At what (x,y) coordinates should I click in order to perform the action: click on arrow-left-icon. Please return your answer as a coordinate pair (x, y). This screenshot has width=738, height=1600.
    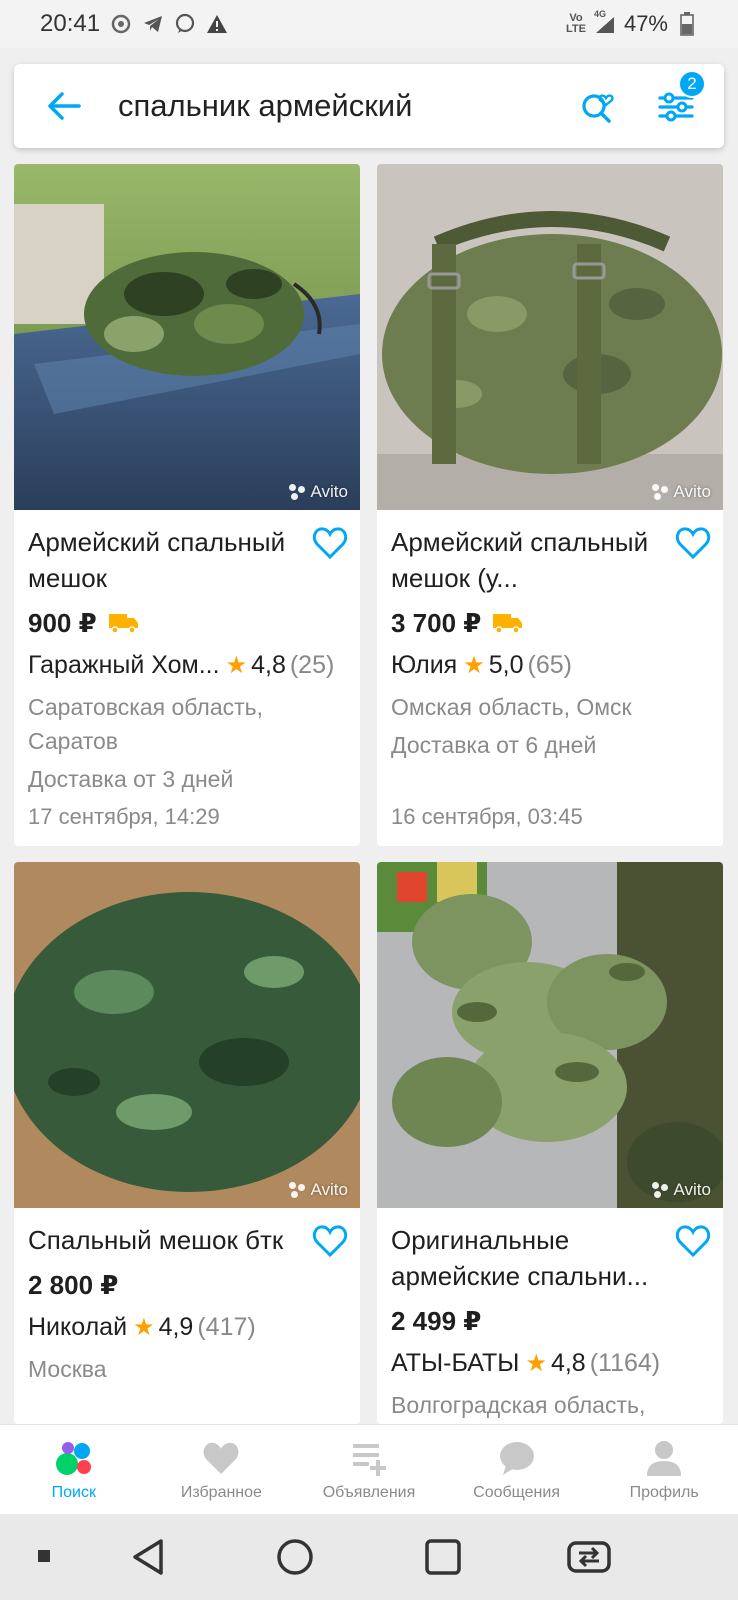
    Looking at the image, I should click on (64, 106).